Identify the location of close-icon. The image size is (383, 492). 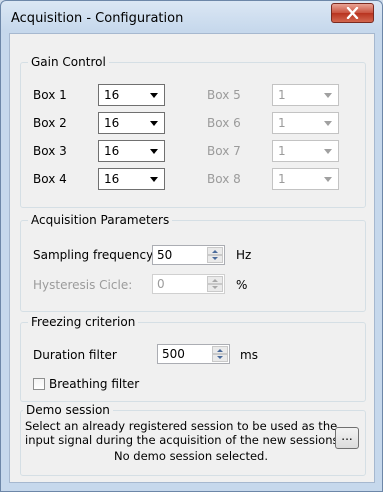
(352, 13).